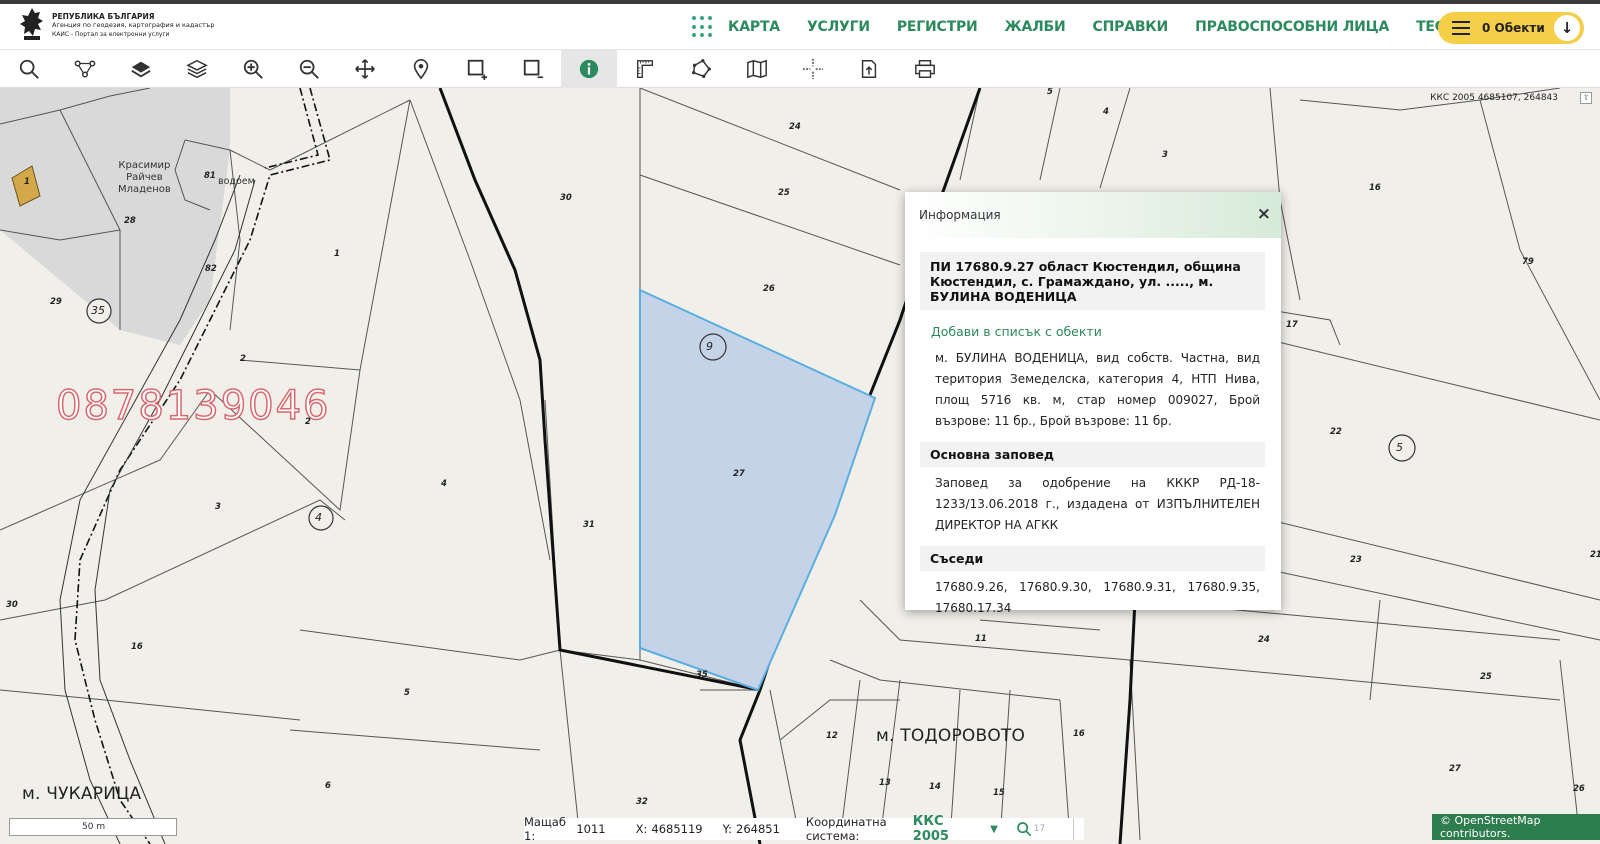 This screenshot has height=844, width=1600. I want to click on measure-icon, so click(645, 69).